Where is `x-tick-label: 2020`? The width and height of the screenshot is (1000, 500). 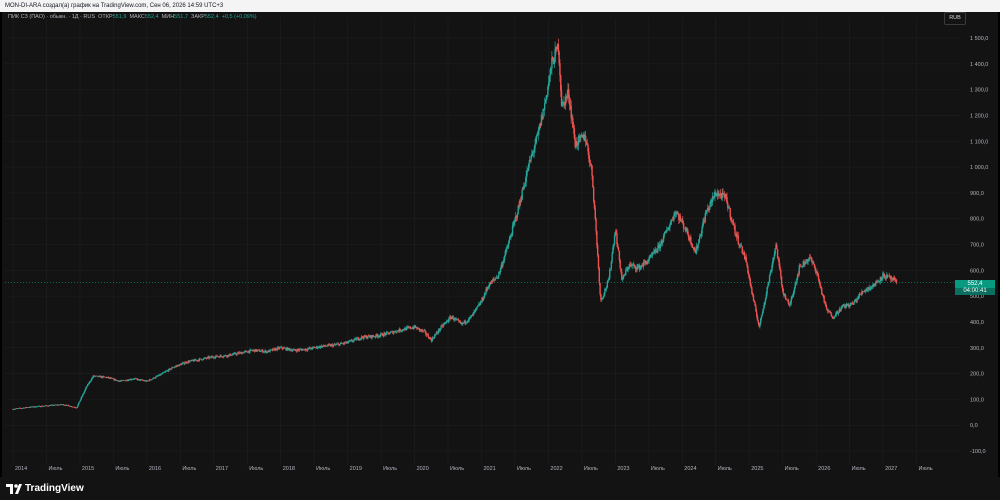 x-tick-label: 2020 is located at coordinates (423, 469).